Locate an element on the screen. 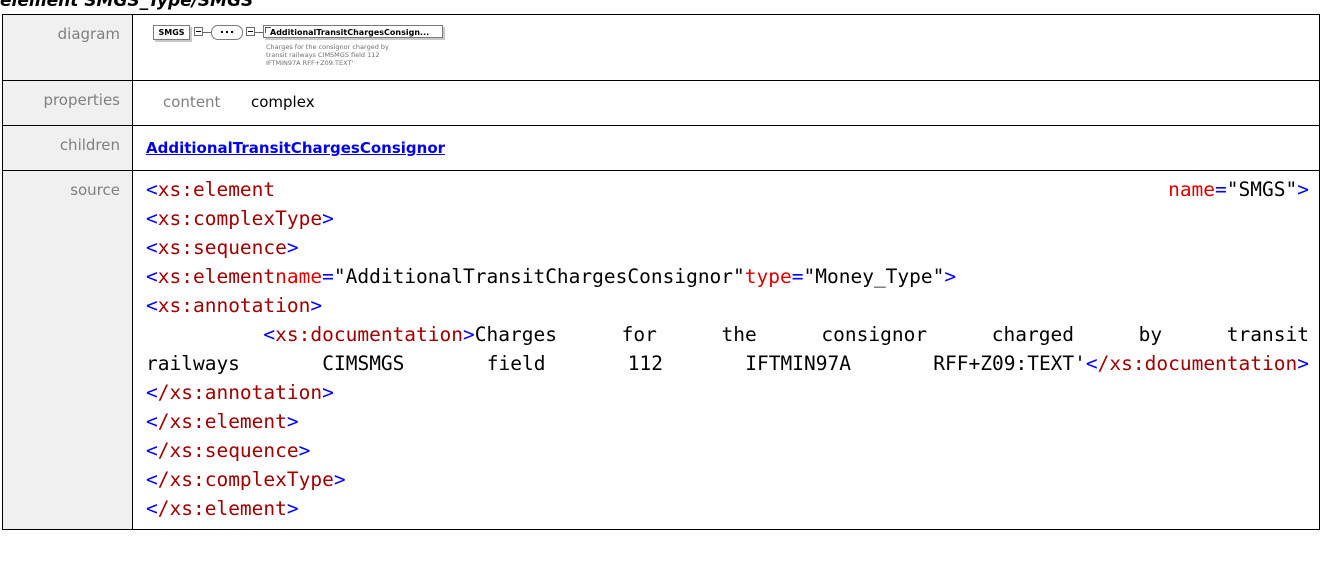 The width and height of the screenshot is (1322, 583). properties-row: properties content complex is located at coordinates (661, 103).